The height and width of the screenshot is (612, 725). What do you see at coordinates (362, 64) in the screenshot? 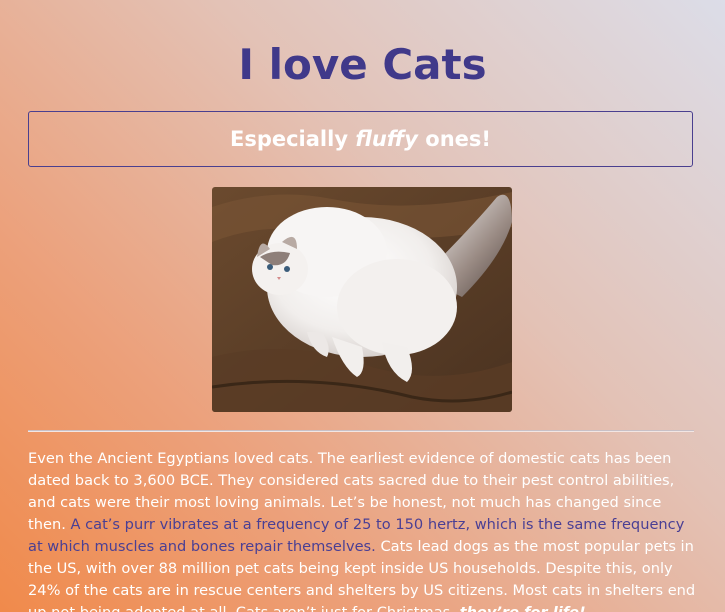
I see `page-title: I love Cats` at bounding box center [362, 64].